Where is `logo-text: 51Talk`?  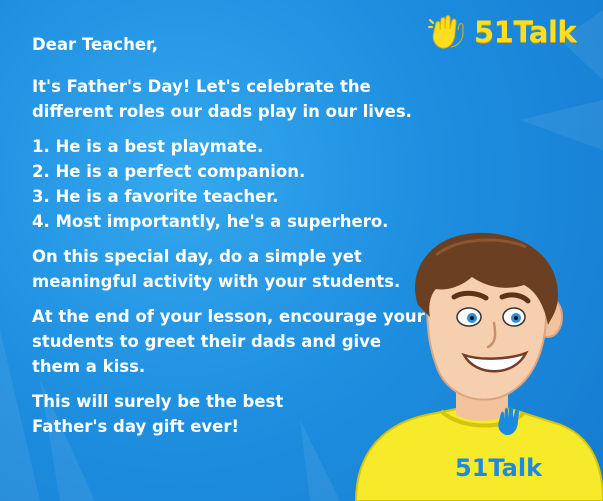
logo-text: 51Talk is located at coordinates (525, 32).